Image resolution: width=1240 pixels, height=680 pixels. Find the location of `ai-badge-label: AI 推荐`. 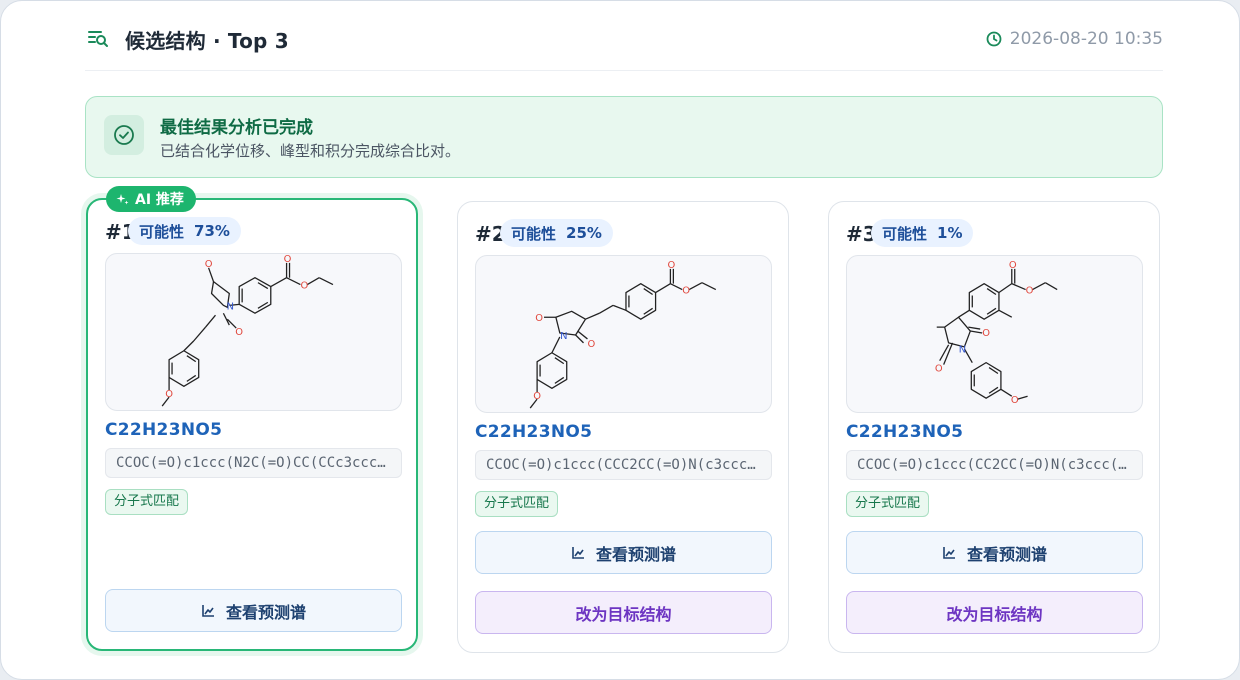

ai-badge-label: AI 推荐 is located at coordinates (159, 200).